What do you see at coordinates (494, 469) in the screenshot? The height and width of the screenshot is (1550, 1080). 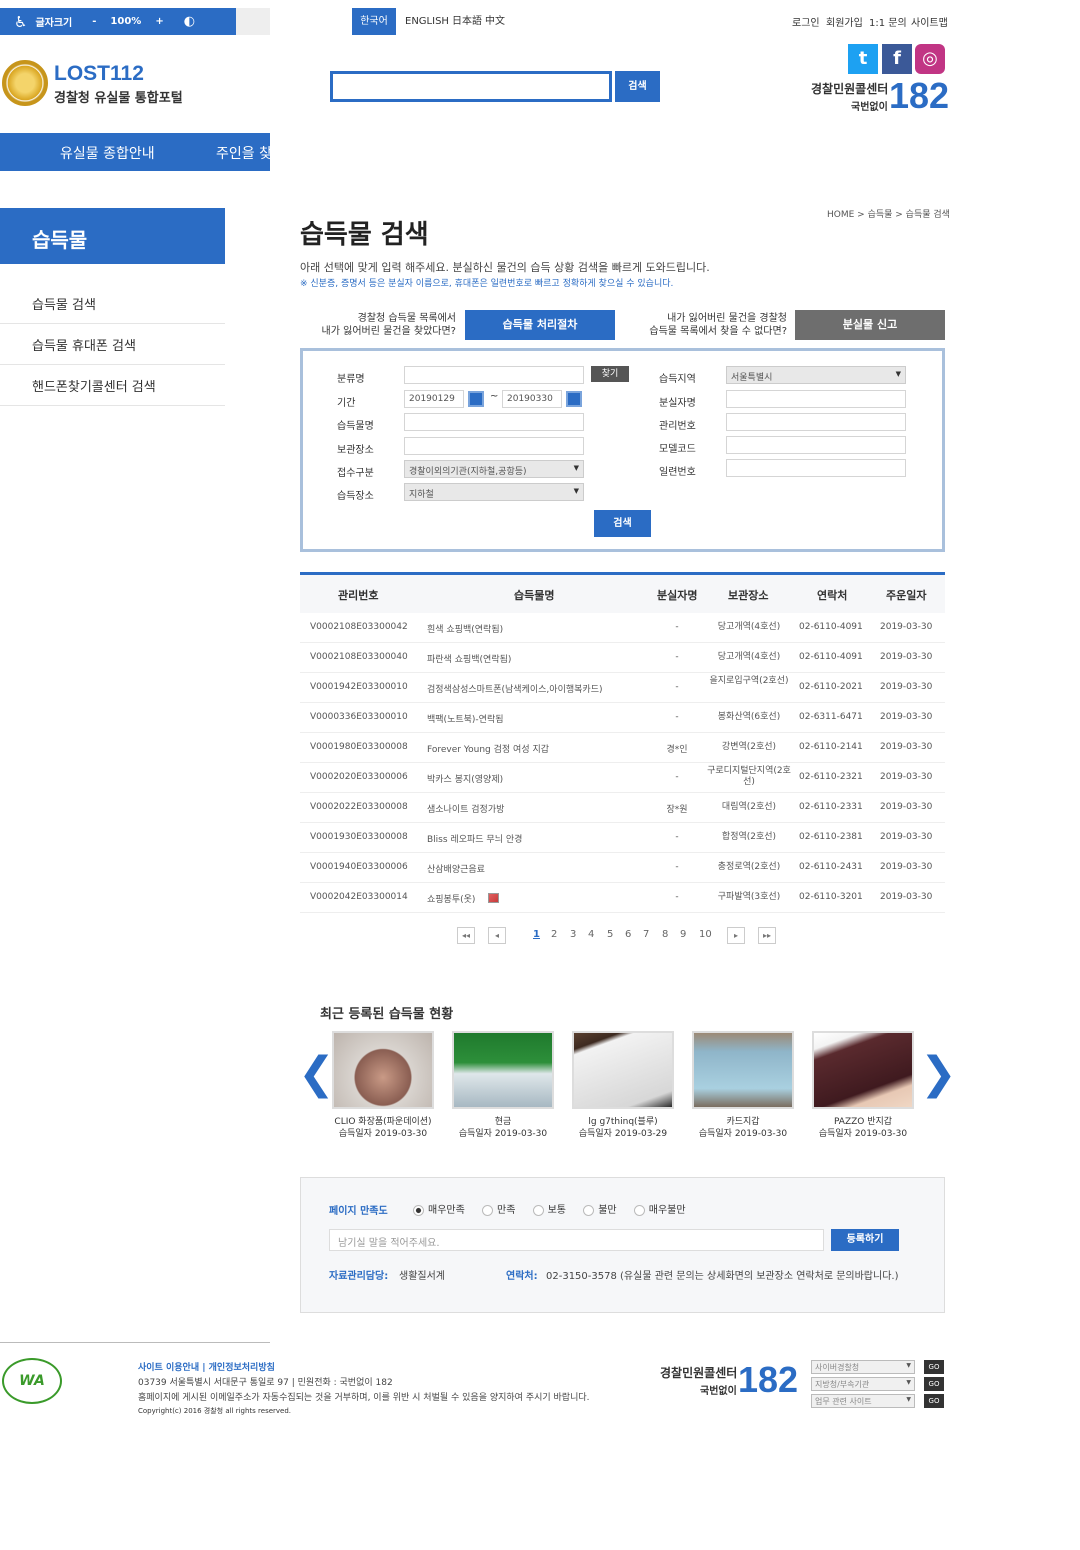 I see `receipt-type-select: 경찰이외의기관(지하철,공항등)` at bounding box center [494, 469].